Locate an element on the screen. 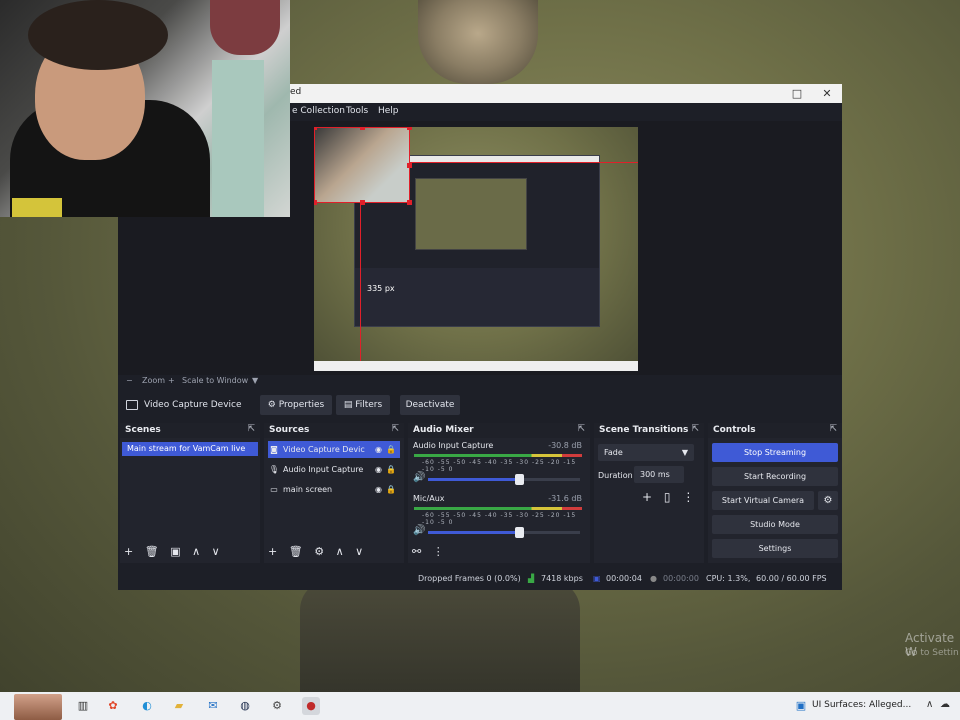 This screenshot has width=960, height=720. deactivate-button: Deactivate is located at coordinates (430, 405).